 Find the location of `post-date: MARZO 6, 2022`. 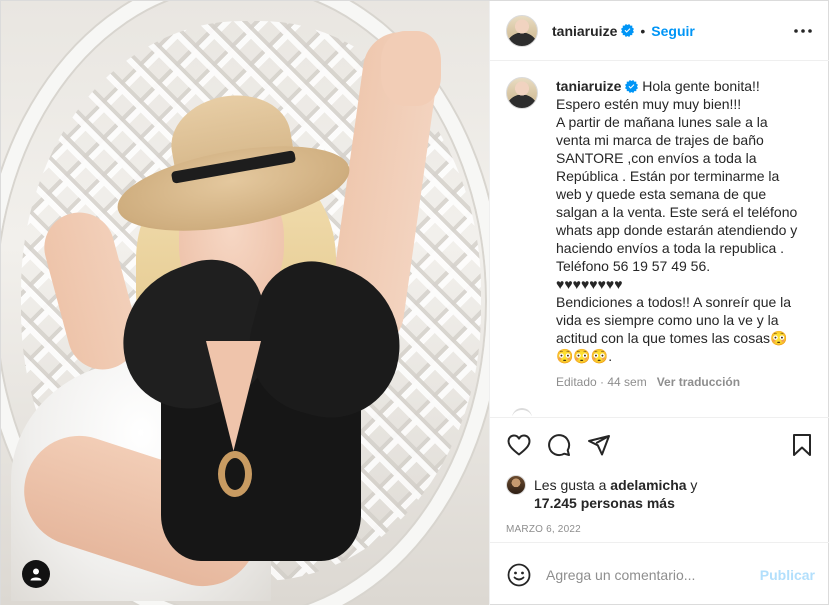

post-date: MARZO 6, 2022 is located at coordinates (543, 529).